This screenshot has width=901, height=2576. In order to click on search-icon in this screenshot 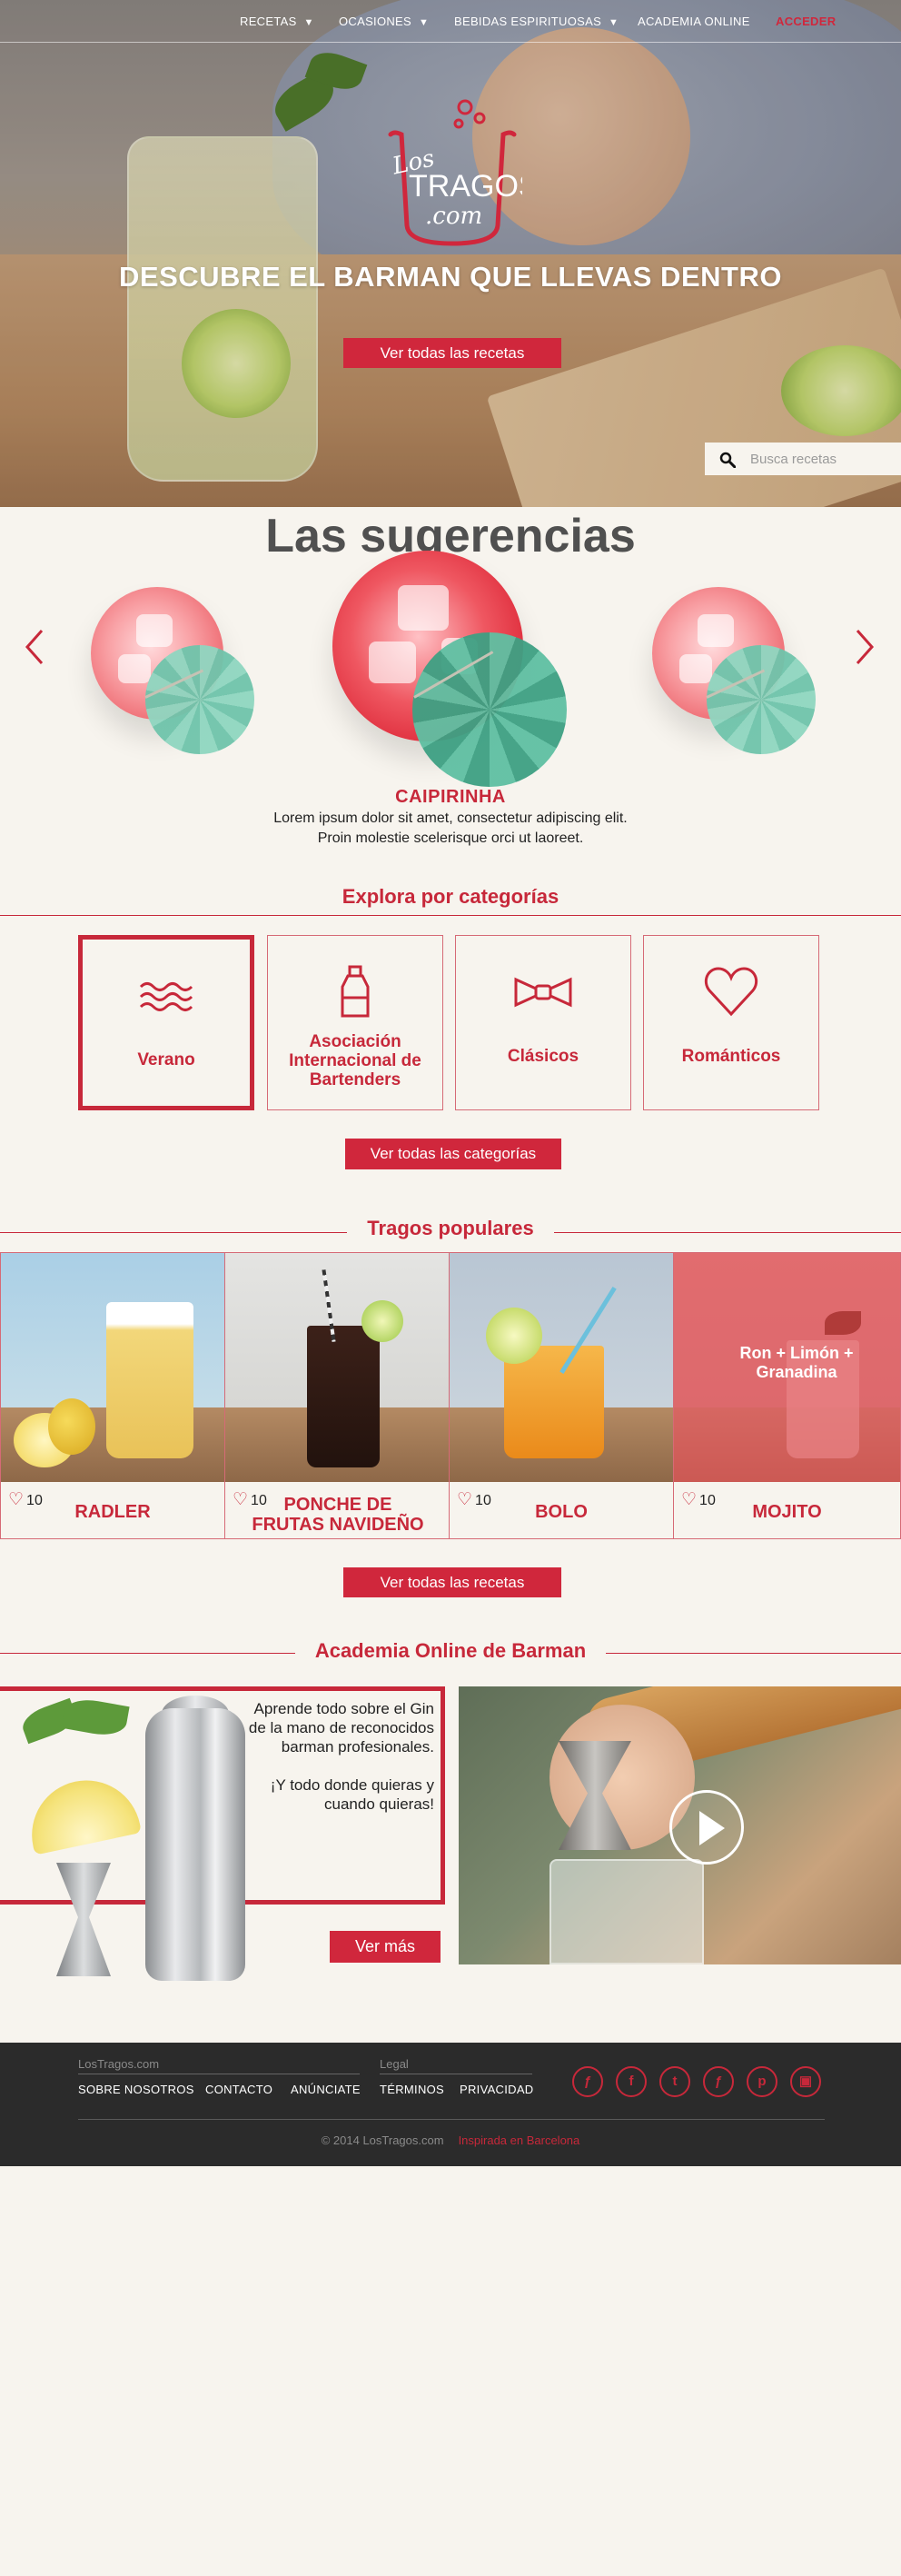, I will do `click(728, 460)`.